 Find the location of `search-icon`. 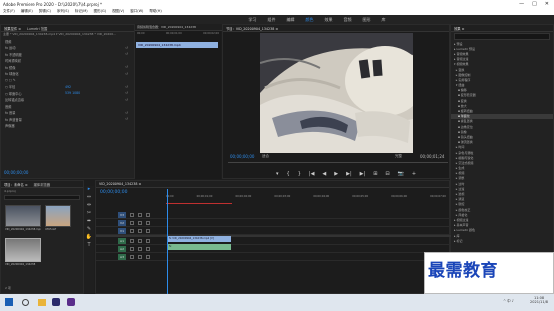

search-icon is located at coordinates (25, 302).